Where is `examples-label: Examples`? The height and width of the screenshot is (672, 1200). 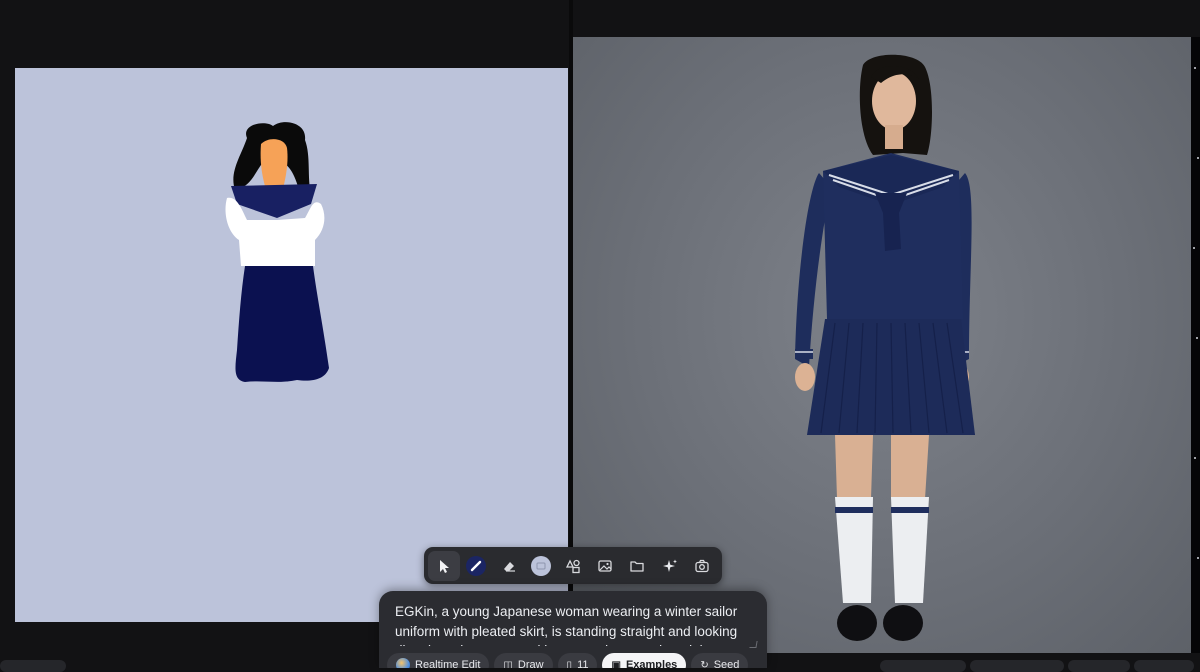
examples-label: Examples is located at coordinates (651, 663).